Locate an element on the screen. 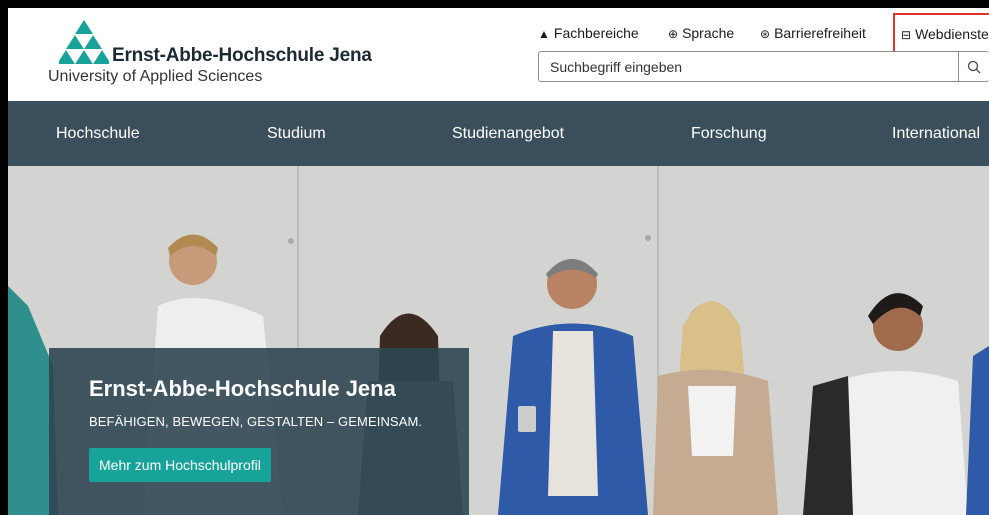 This screenshot has height=515, width=989. utility-link-label: Webdienste is located at coordinates (952, 34).